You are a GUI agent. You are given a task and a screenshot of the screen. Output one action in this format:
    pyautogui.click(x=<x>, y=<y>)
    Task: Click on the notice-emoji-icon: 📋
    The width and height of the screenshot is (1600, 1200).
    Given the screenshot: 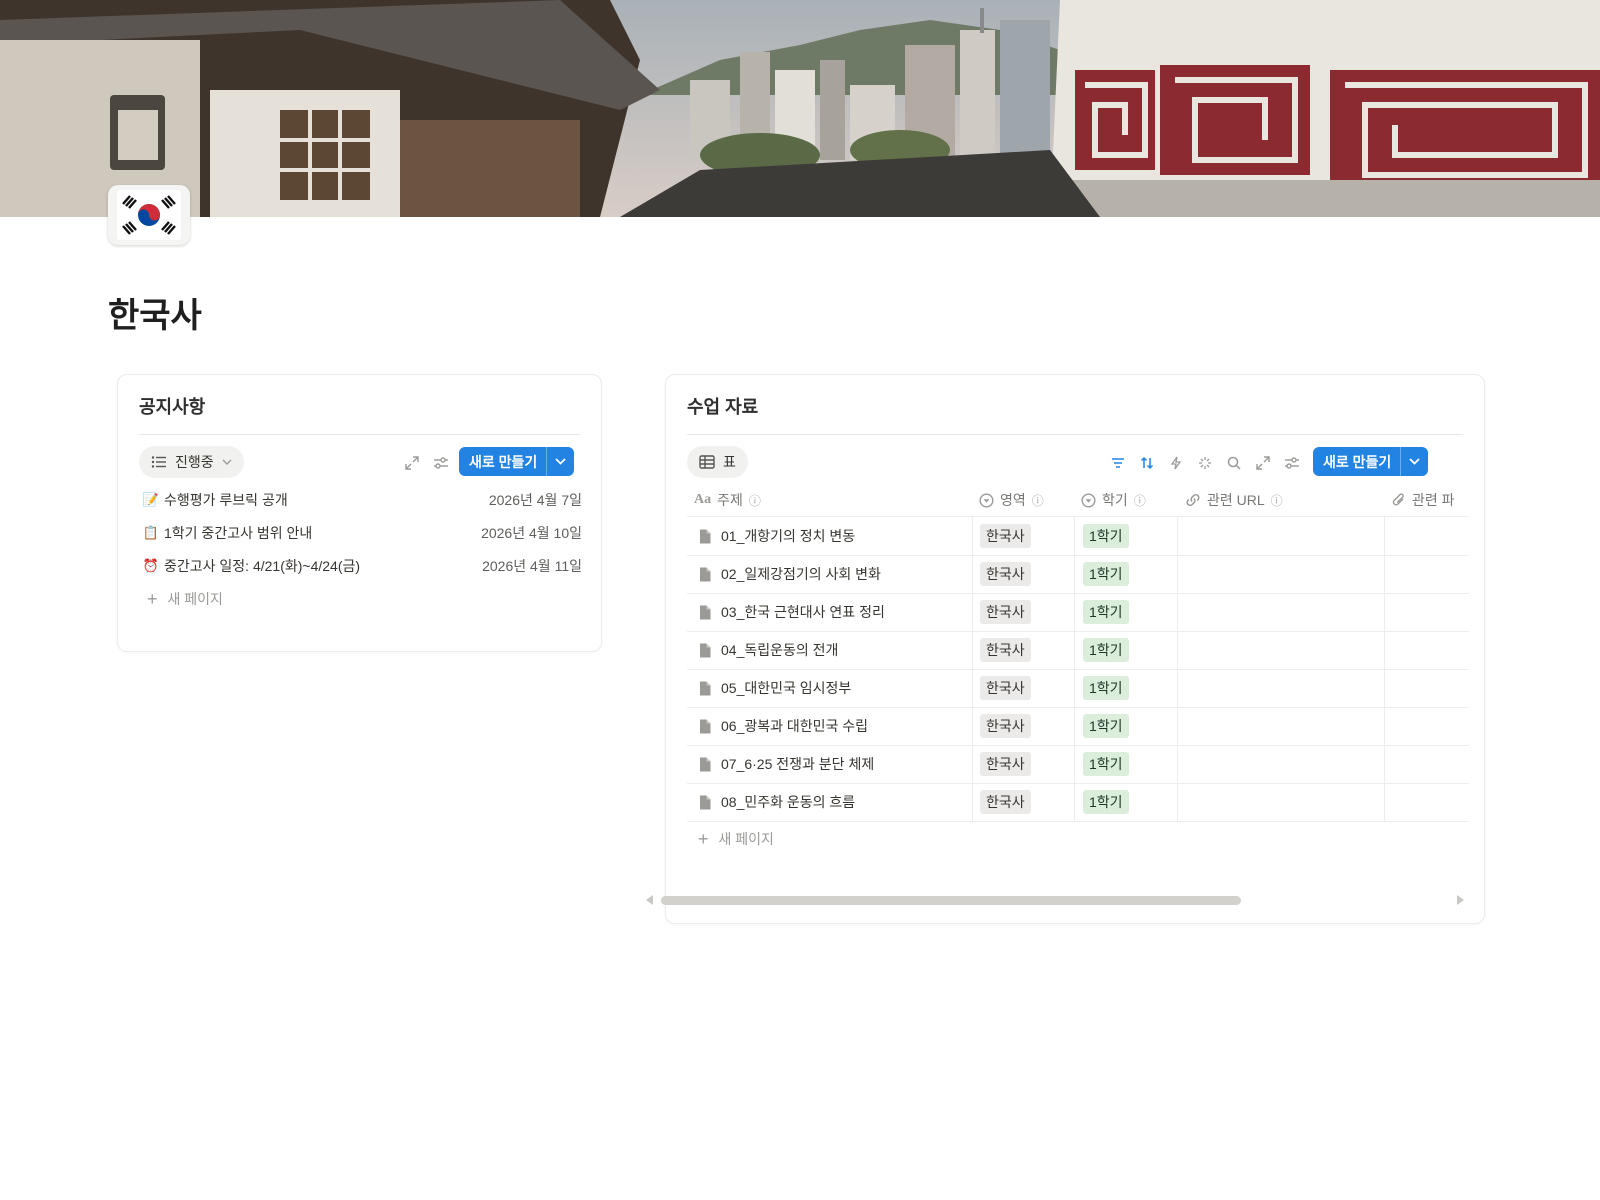 What is the action you would take?
    pyautogui.click(x=151, y=532)
    